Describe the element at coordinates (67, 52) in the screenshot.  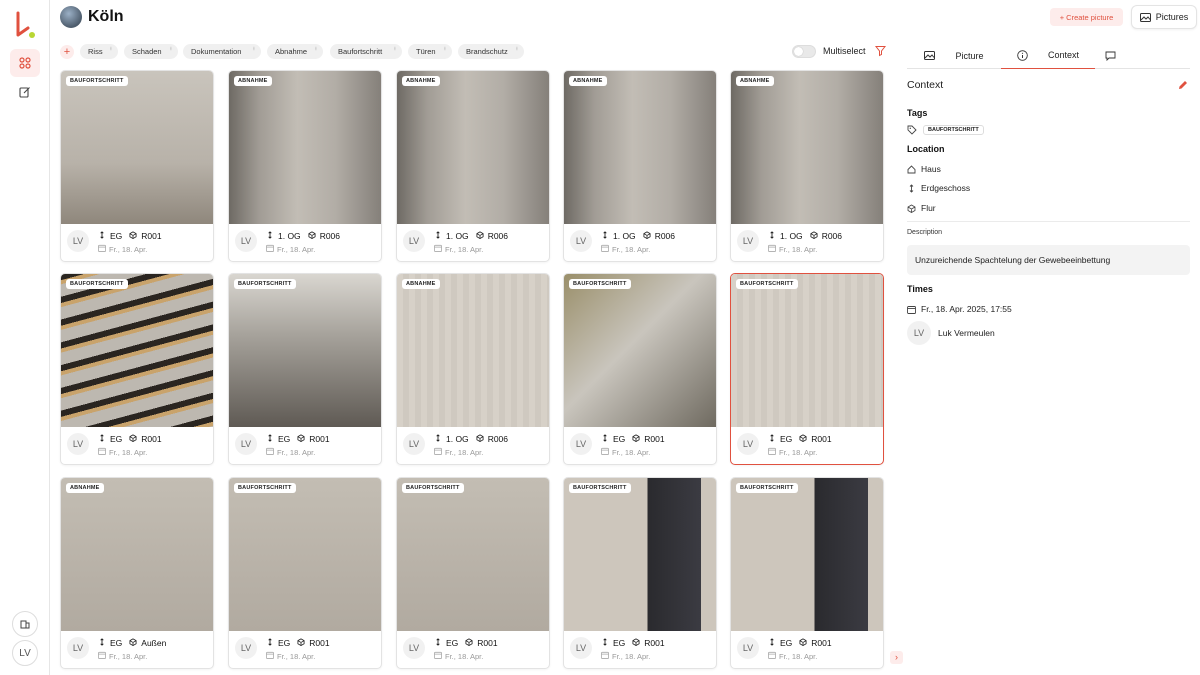
I see `add-filter-button: +` at that location.